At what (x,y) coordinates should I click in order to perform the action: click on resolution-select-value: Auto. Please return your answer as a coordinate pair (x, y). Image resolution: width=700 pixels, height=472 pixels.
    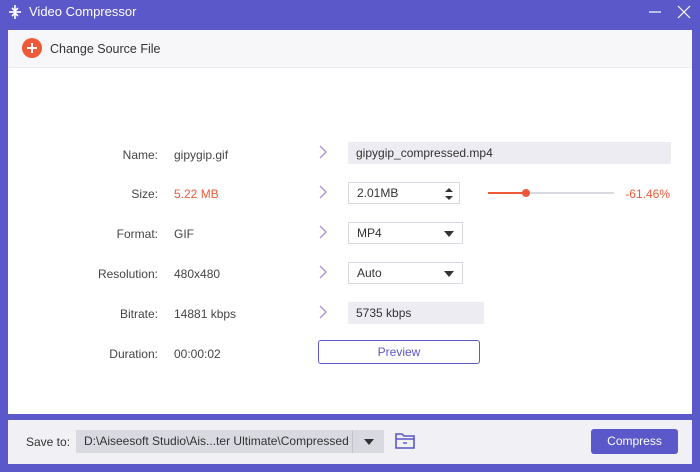
    Looking at the image, I should click on (369, 273).